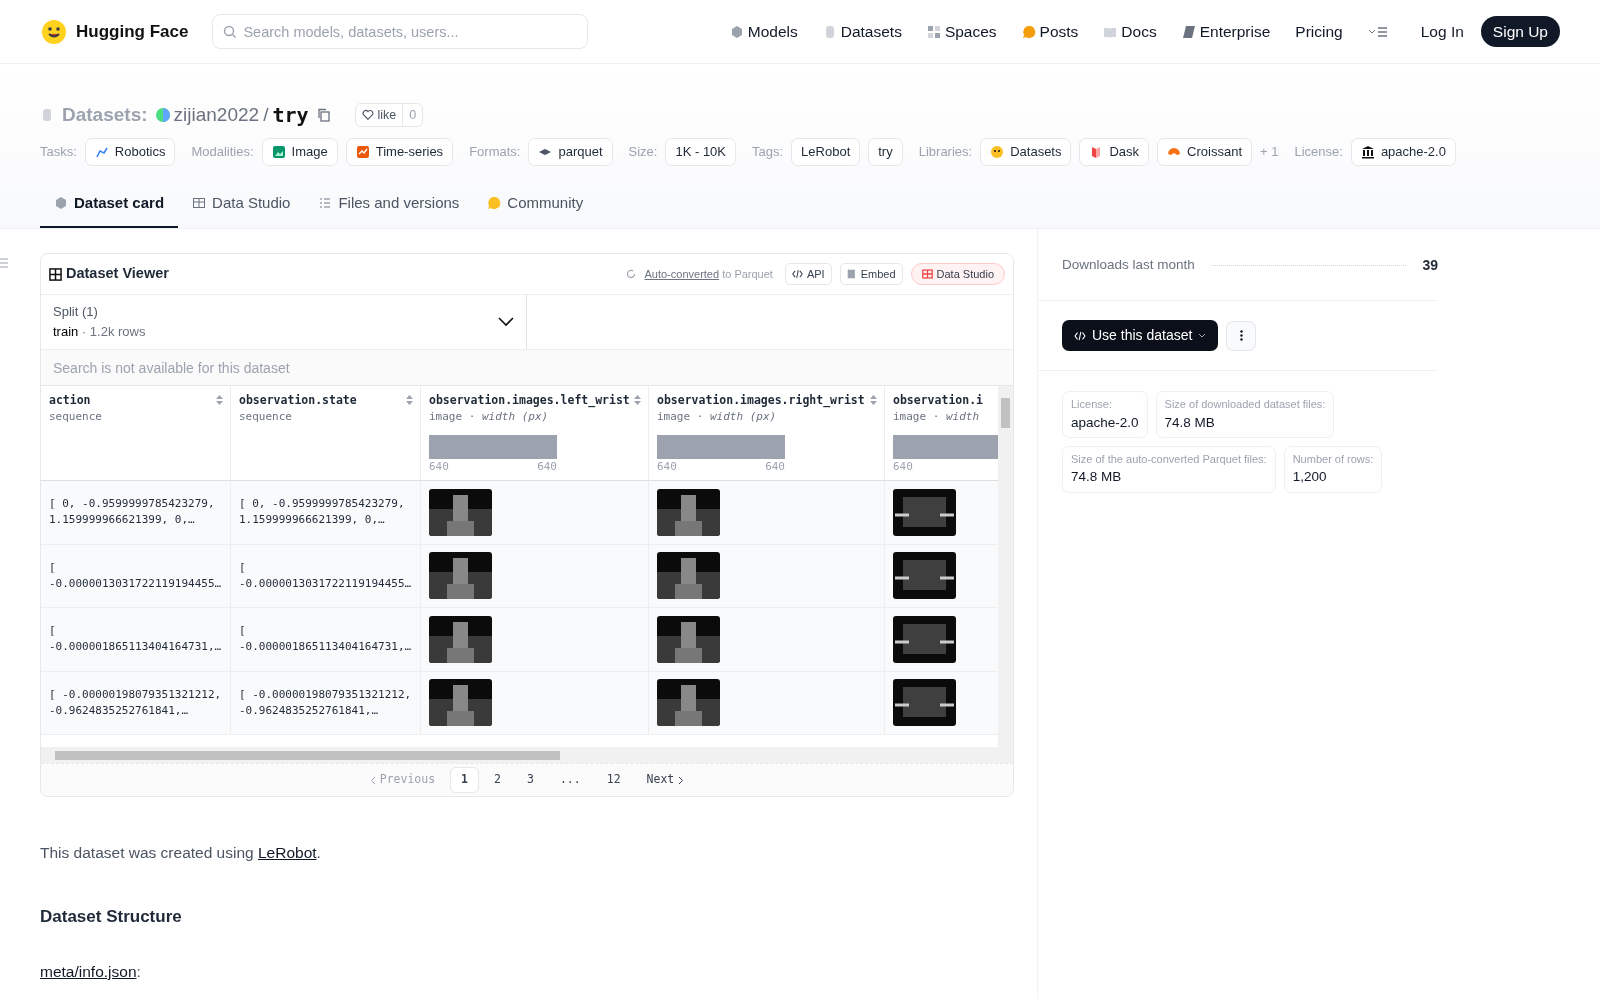  What do you see at coordinates (613, 780) in the screenshot?
I see `page-button: 12` at bounding box center [613, 780].